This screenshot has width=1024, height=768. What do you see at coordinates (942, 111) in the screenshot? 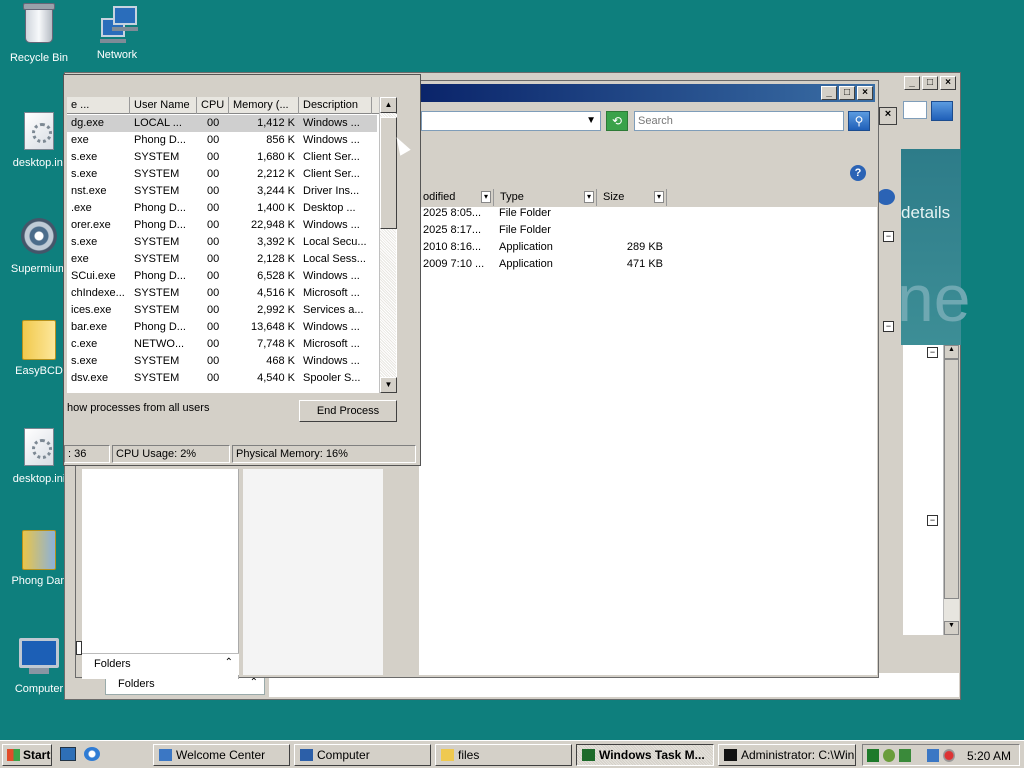
I see `back-search-icon` at bounding box center [942, 111].